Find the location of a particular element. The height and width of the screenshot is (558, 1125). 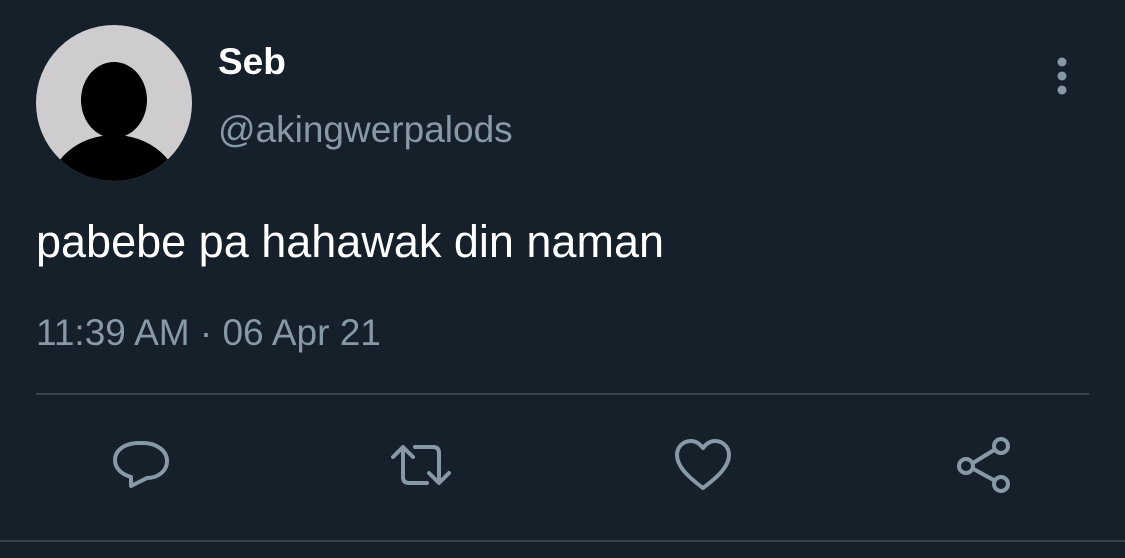

retweet-button is located at coordinates (421, 465).